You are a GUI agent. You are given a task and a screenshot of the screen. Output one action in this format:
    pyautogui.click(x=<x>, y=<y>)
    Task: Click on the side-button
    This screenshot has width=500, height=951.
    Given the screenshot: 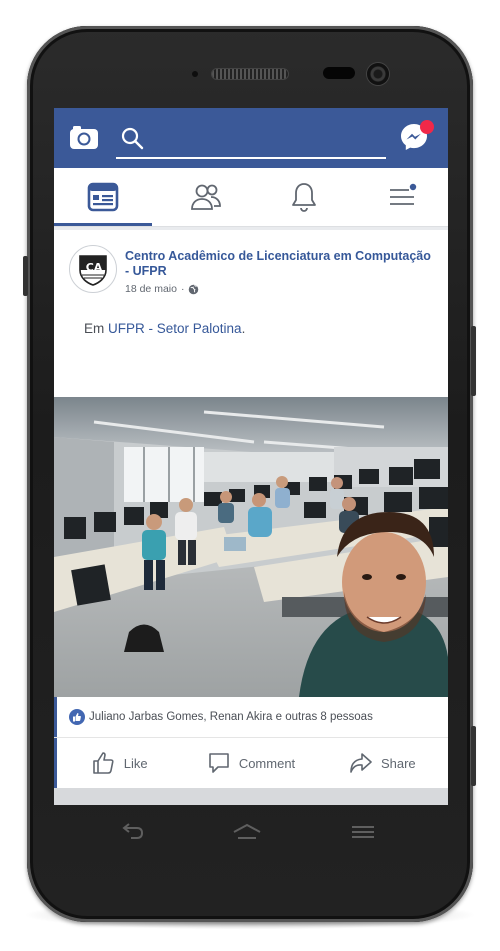 What is the action you would take?
    pyautogui.click(x=473, y=756)
    